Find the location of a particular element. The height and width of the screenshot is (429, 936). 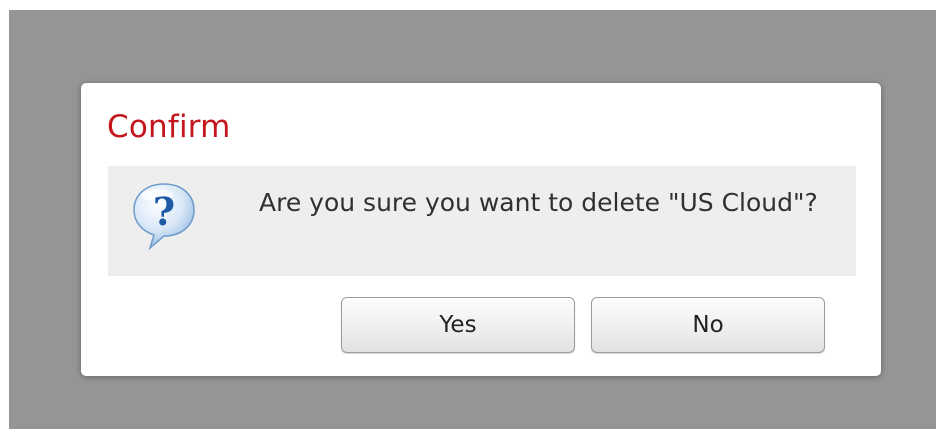

question-bubble-icon: ? is located at coordinates (164, 217).